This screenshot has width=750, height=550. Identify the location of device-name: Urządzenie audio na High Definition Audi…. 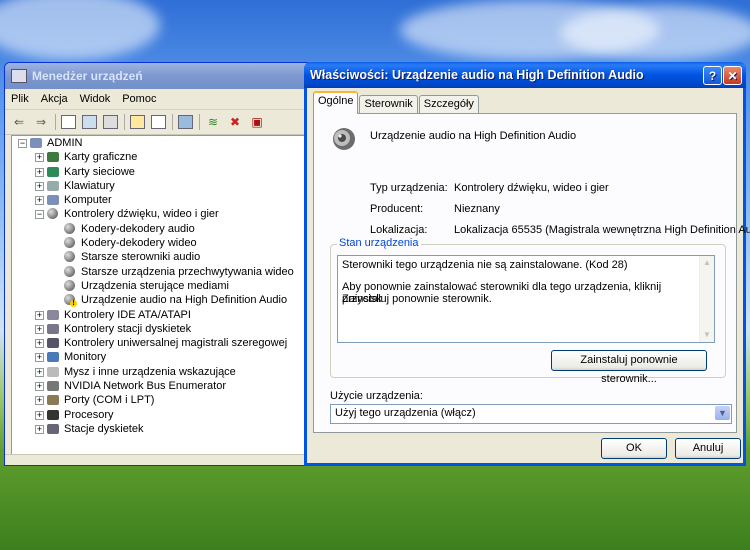
(473, 136).